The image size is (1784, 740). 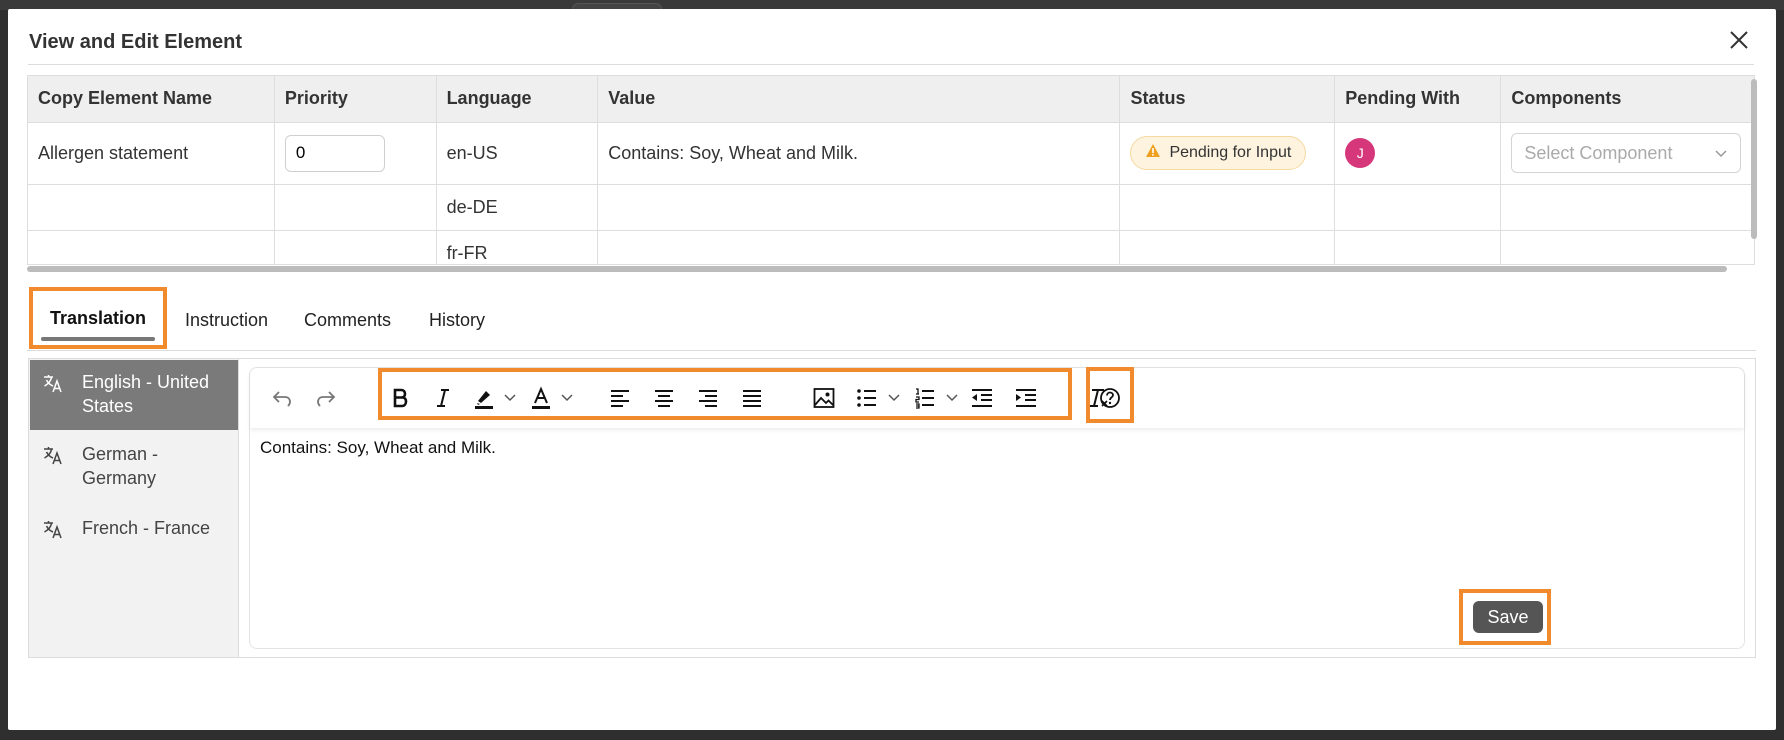 I want to click on column-header: Value, so click(x=859, y=99).